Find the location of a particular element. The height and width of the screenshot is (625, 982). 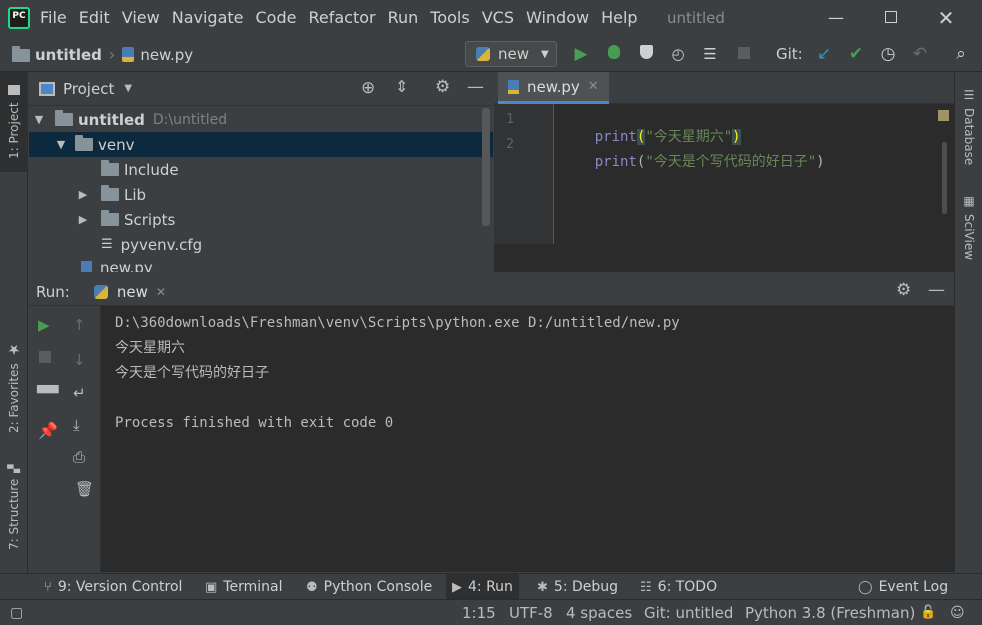

code-line: print("今天是个写代码的好日子") is located at coordinates (693, 161).